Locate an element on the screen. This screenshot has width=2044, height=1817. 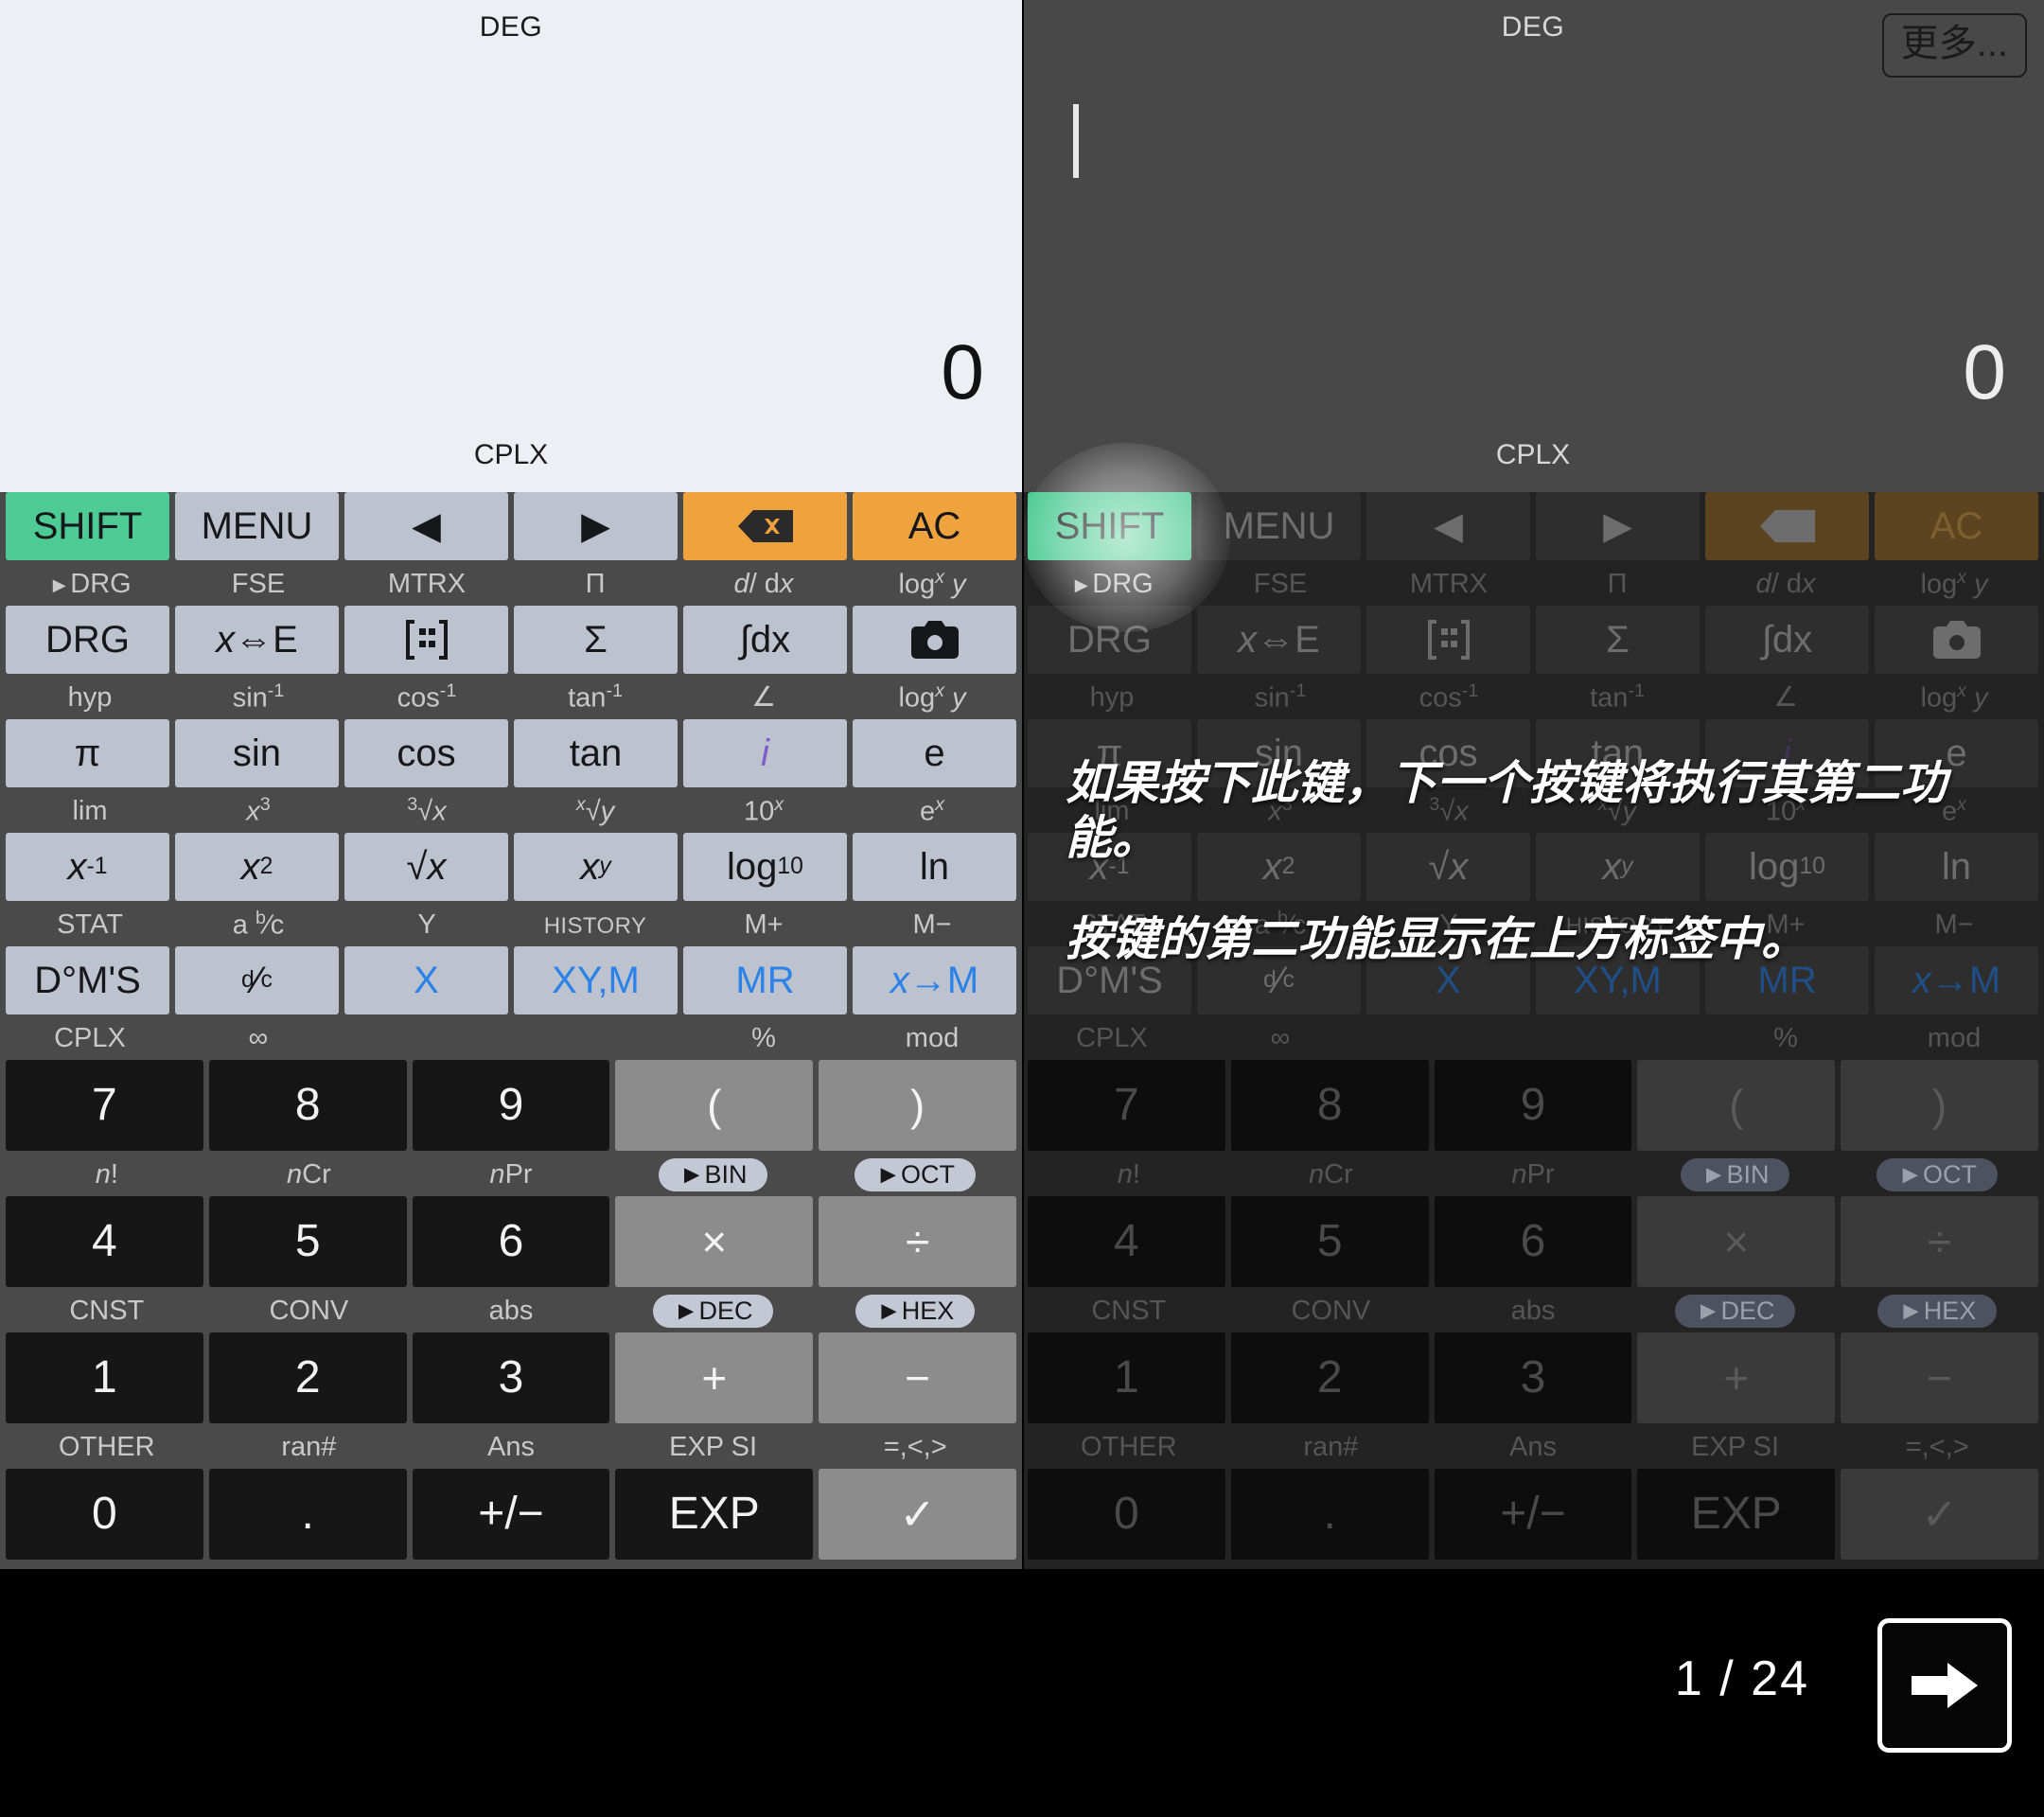
log10-key: log 10 is located at coordinates (765, 867).